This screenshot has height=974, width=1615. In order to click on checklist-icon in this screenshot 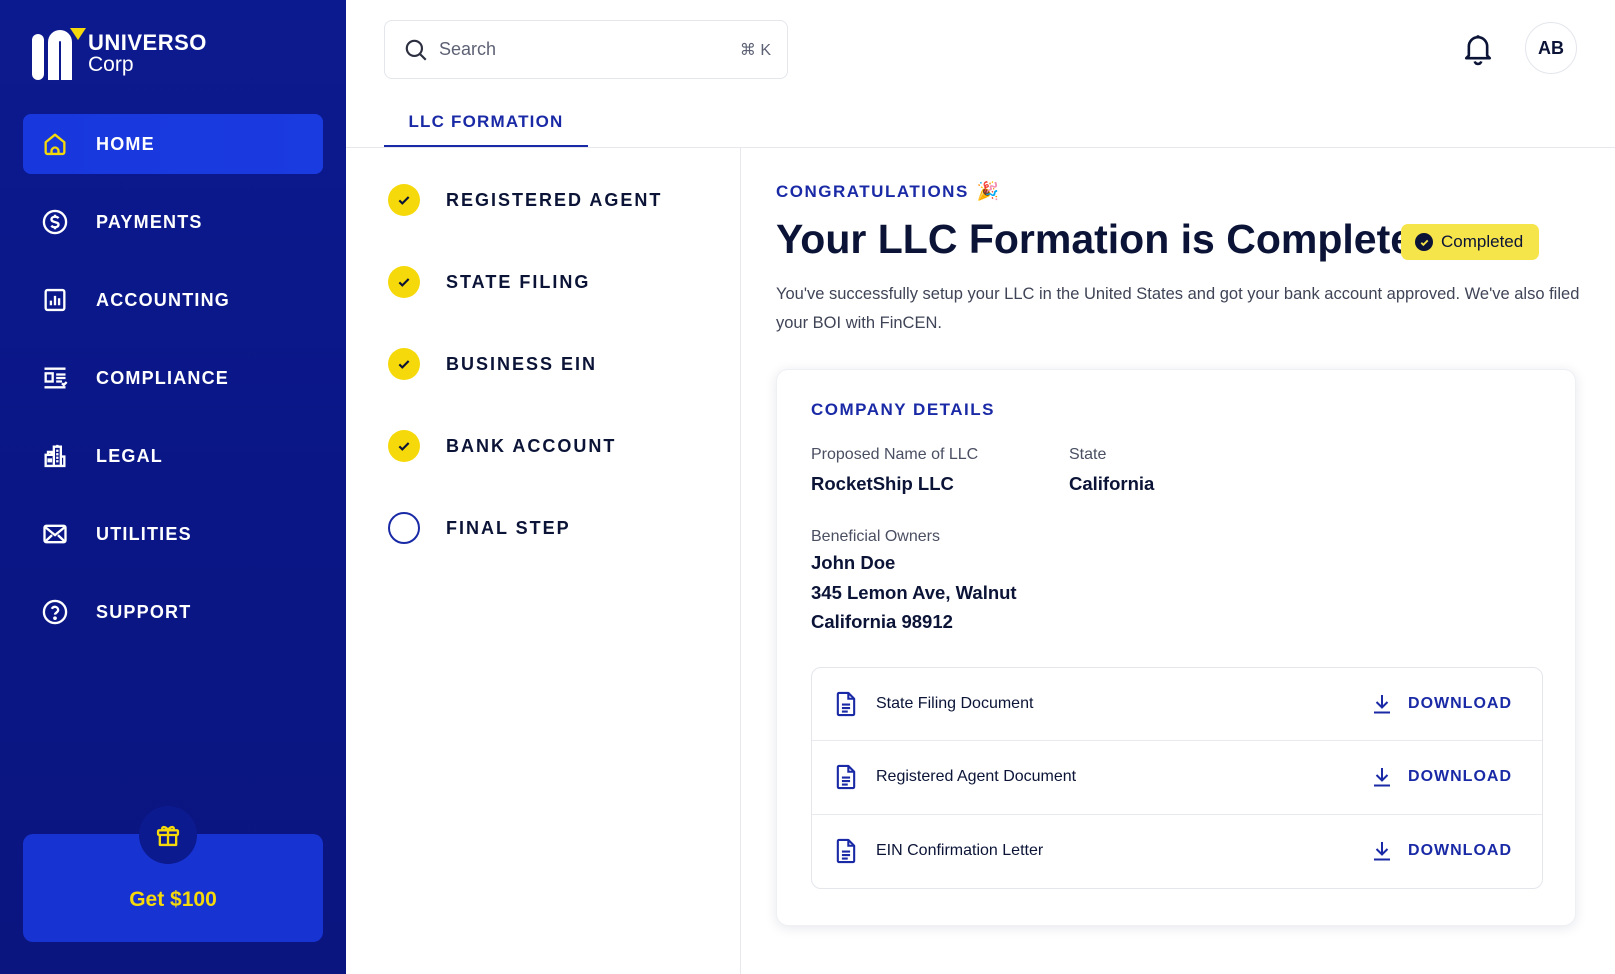, I will do `click(55, 378)`.